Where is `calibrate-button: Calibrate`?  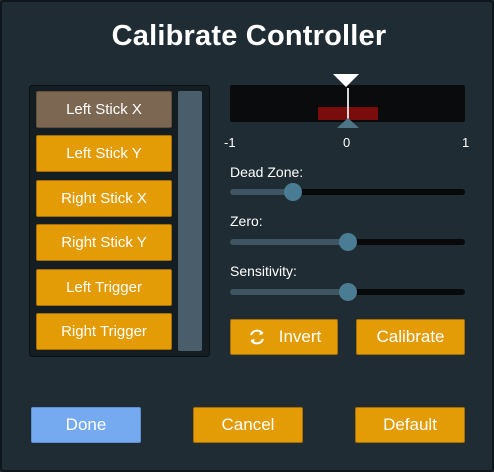
calibrate-button: Calibrate is located at coordinates (410, 337).